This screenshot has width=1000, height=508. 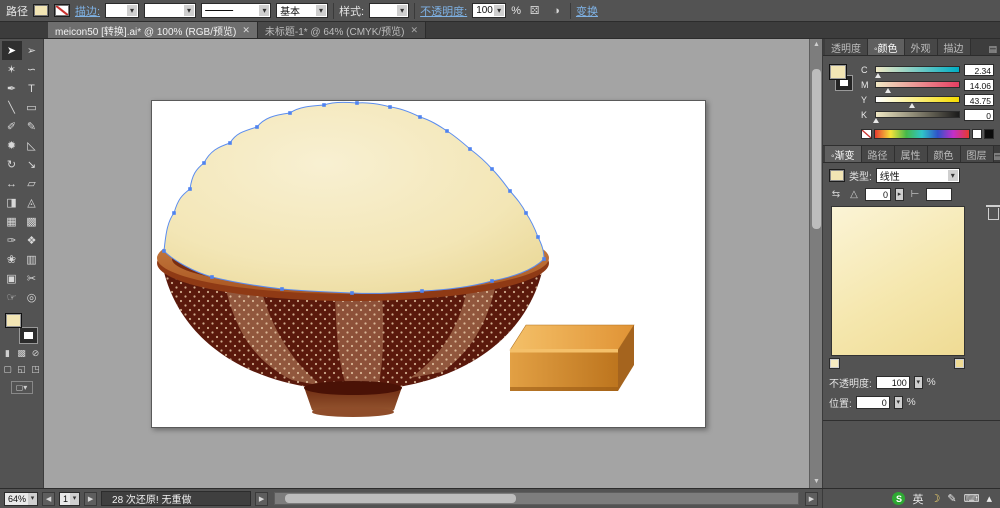 I want to click on delete-stop-icon, so click(x=993, y=212).